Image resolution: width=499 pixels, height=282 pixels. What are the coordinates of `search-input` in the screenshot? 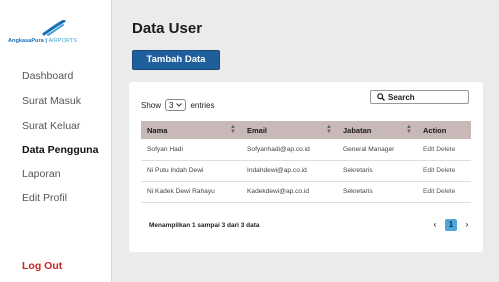 It's located at (423, 97).